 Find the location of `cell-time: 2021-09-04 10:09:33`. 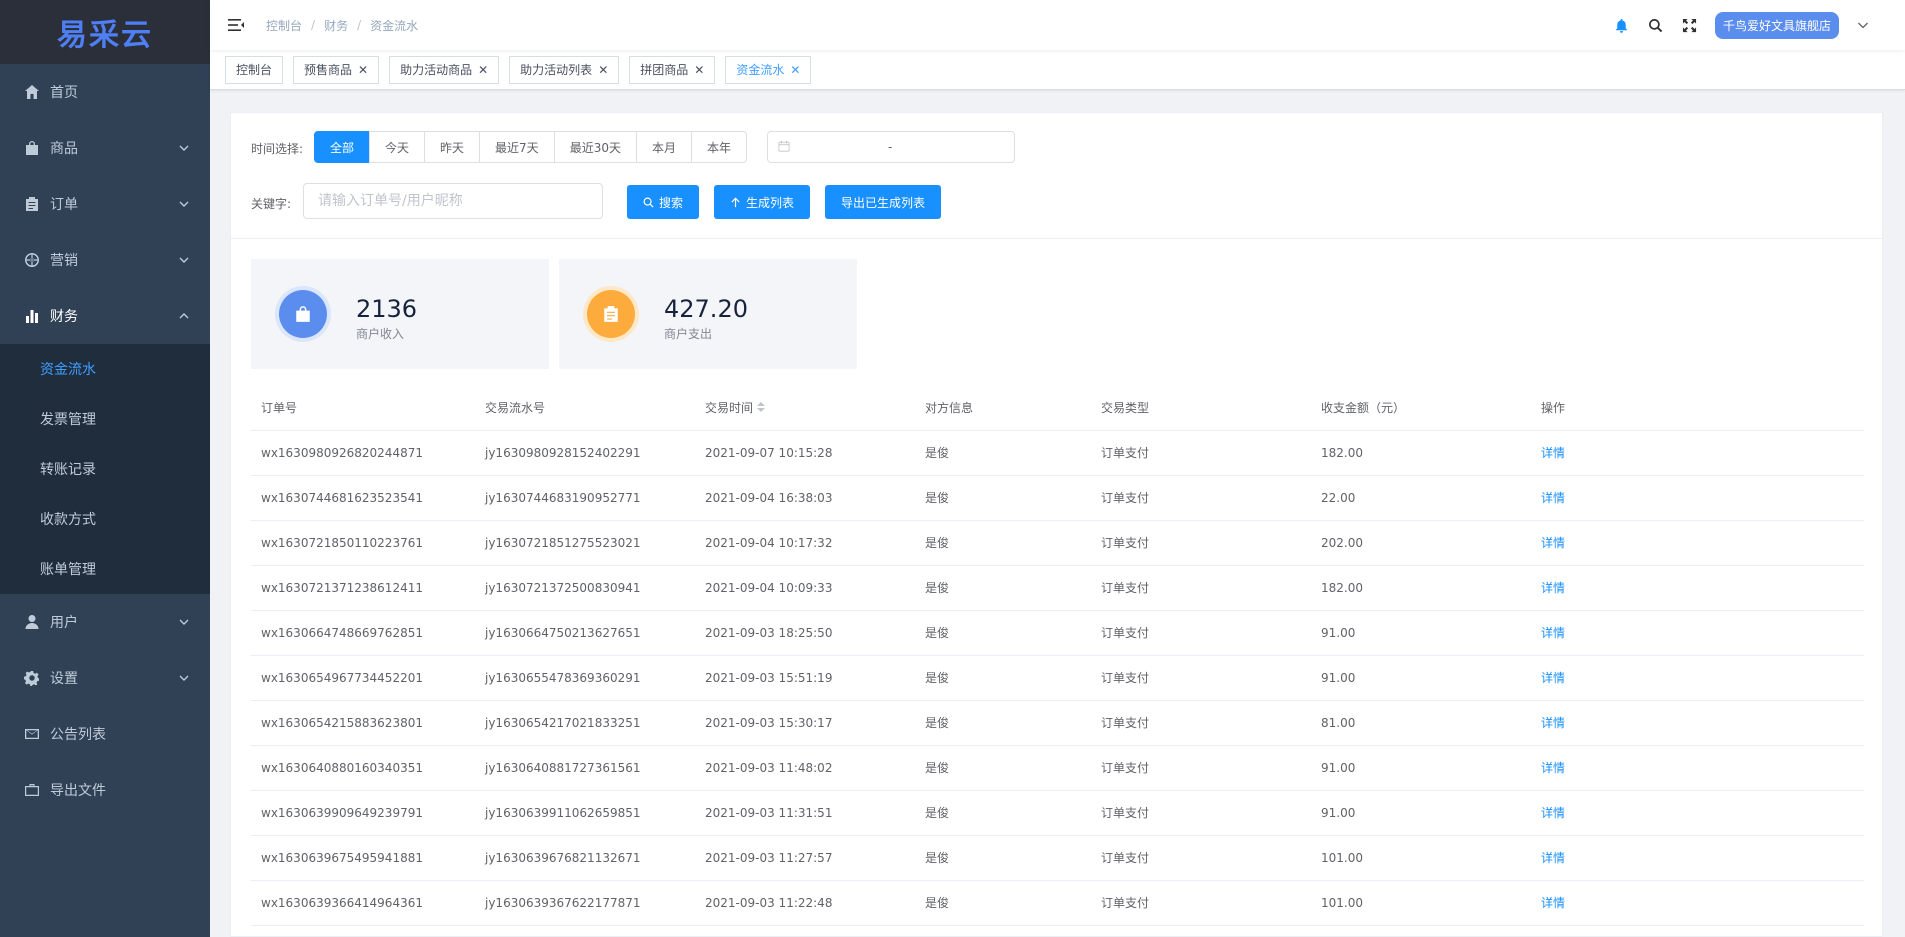

cell-time: 2021-09-04 10:09:33 is located at coordinates (805, 588).